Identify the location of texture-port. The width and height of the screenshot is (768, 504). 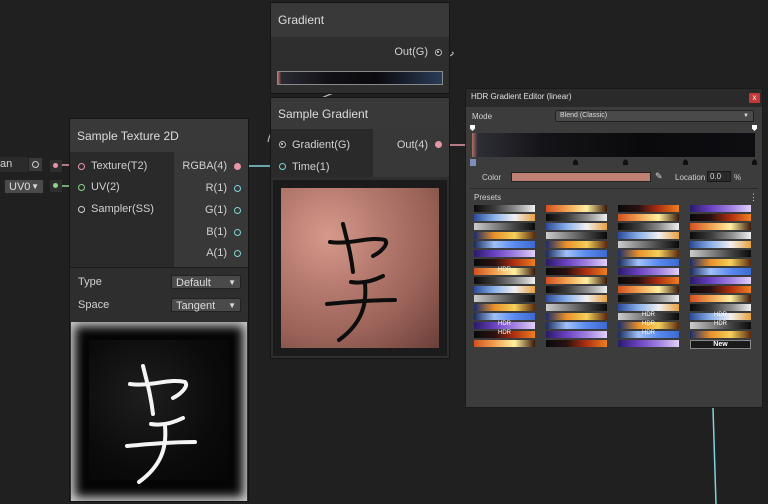
(81, 166).